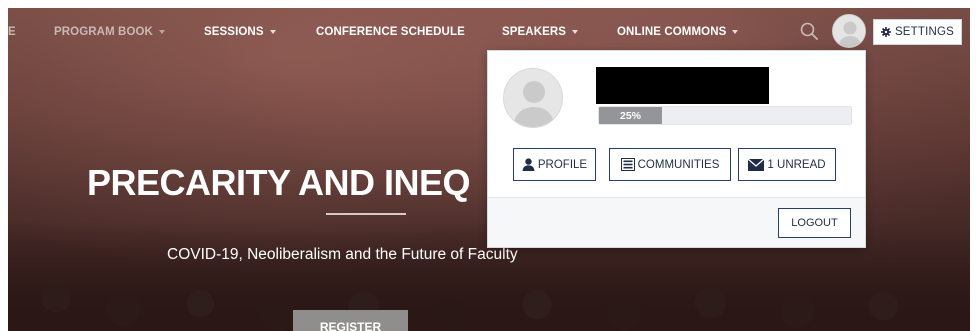  Describe the element at coordinates (678, 32) in the screenshot. I see `nav-item-online-commons: ONLINE COMMONS` at that location.